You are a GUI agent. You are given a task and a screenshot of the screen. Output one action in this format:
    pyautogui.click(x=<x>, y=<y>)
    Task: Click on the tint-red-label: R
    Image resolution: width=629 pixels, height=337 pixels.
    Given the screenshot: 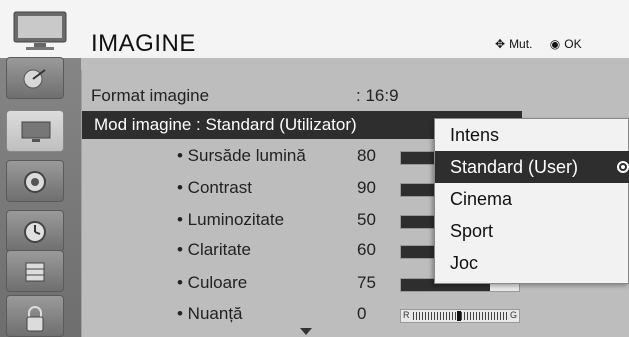 What is the action you would take?
    pyautogui.click(x=406, y=315)
    